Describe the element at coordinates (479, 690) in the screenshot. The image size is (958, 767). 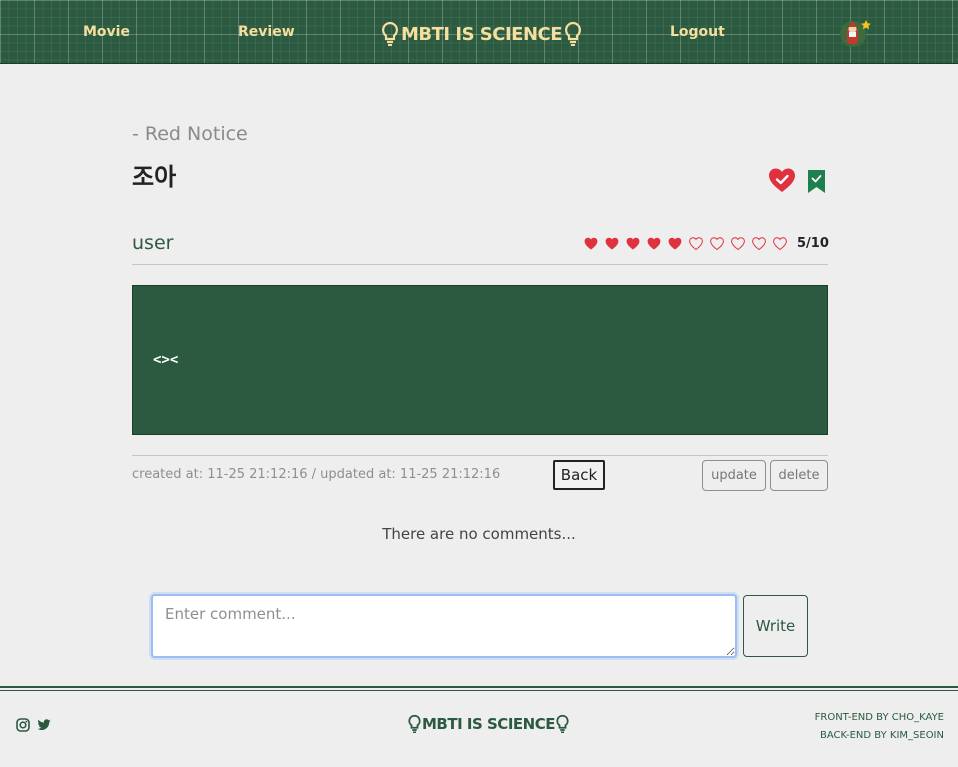
I see `footer-divider-thin` at that location.